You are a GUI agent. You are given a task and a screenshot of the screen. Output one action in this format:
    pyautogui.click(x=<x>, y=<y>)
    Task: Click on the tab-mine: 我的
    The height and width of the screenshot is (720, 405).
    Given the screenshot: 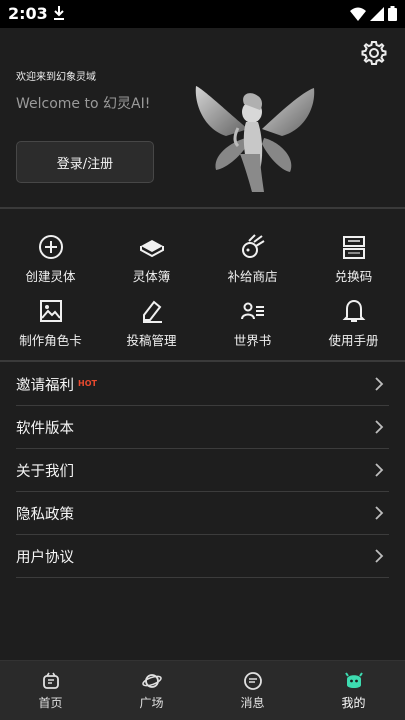 What is the action you would take?
    pyautogui.click(x=353, y=690)
    